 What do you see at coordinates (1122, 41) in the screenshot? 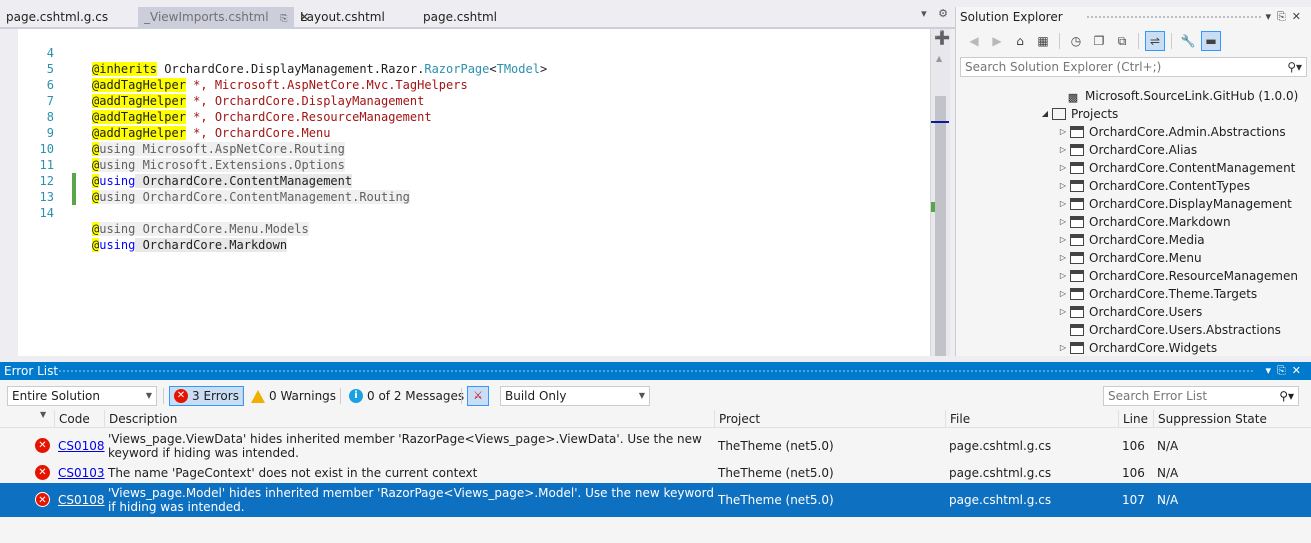
I see `show-all-files-icon: ⧉` at bounding box center [1122, 41].